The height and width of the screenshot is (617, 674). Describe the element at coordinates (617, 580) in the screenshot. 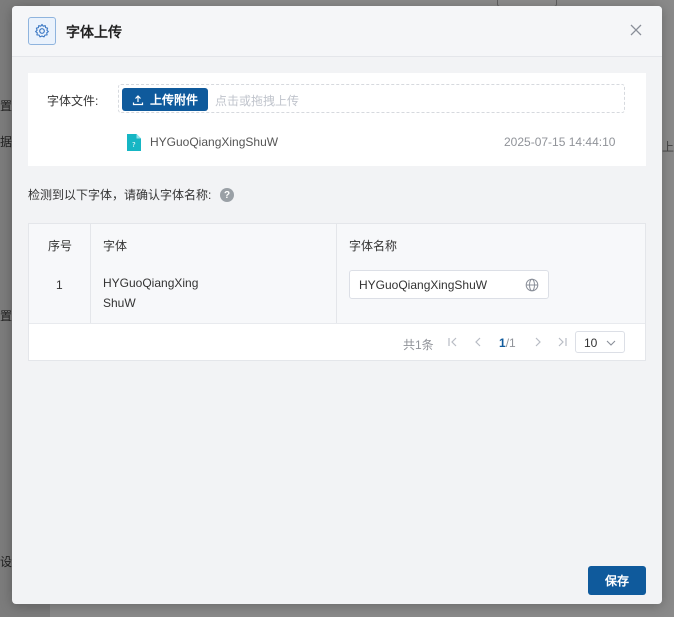

I see `save-button: 保存` at that location.